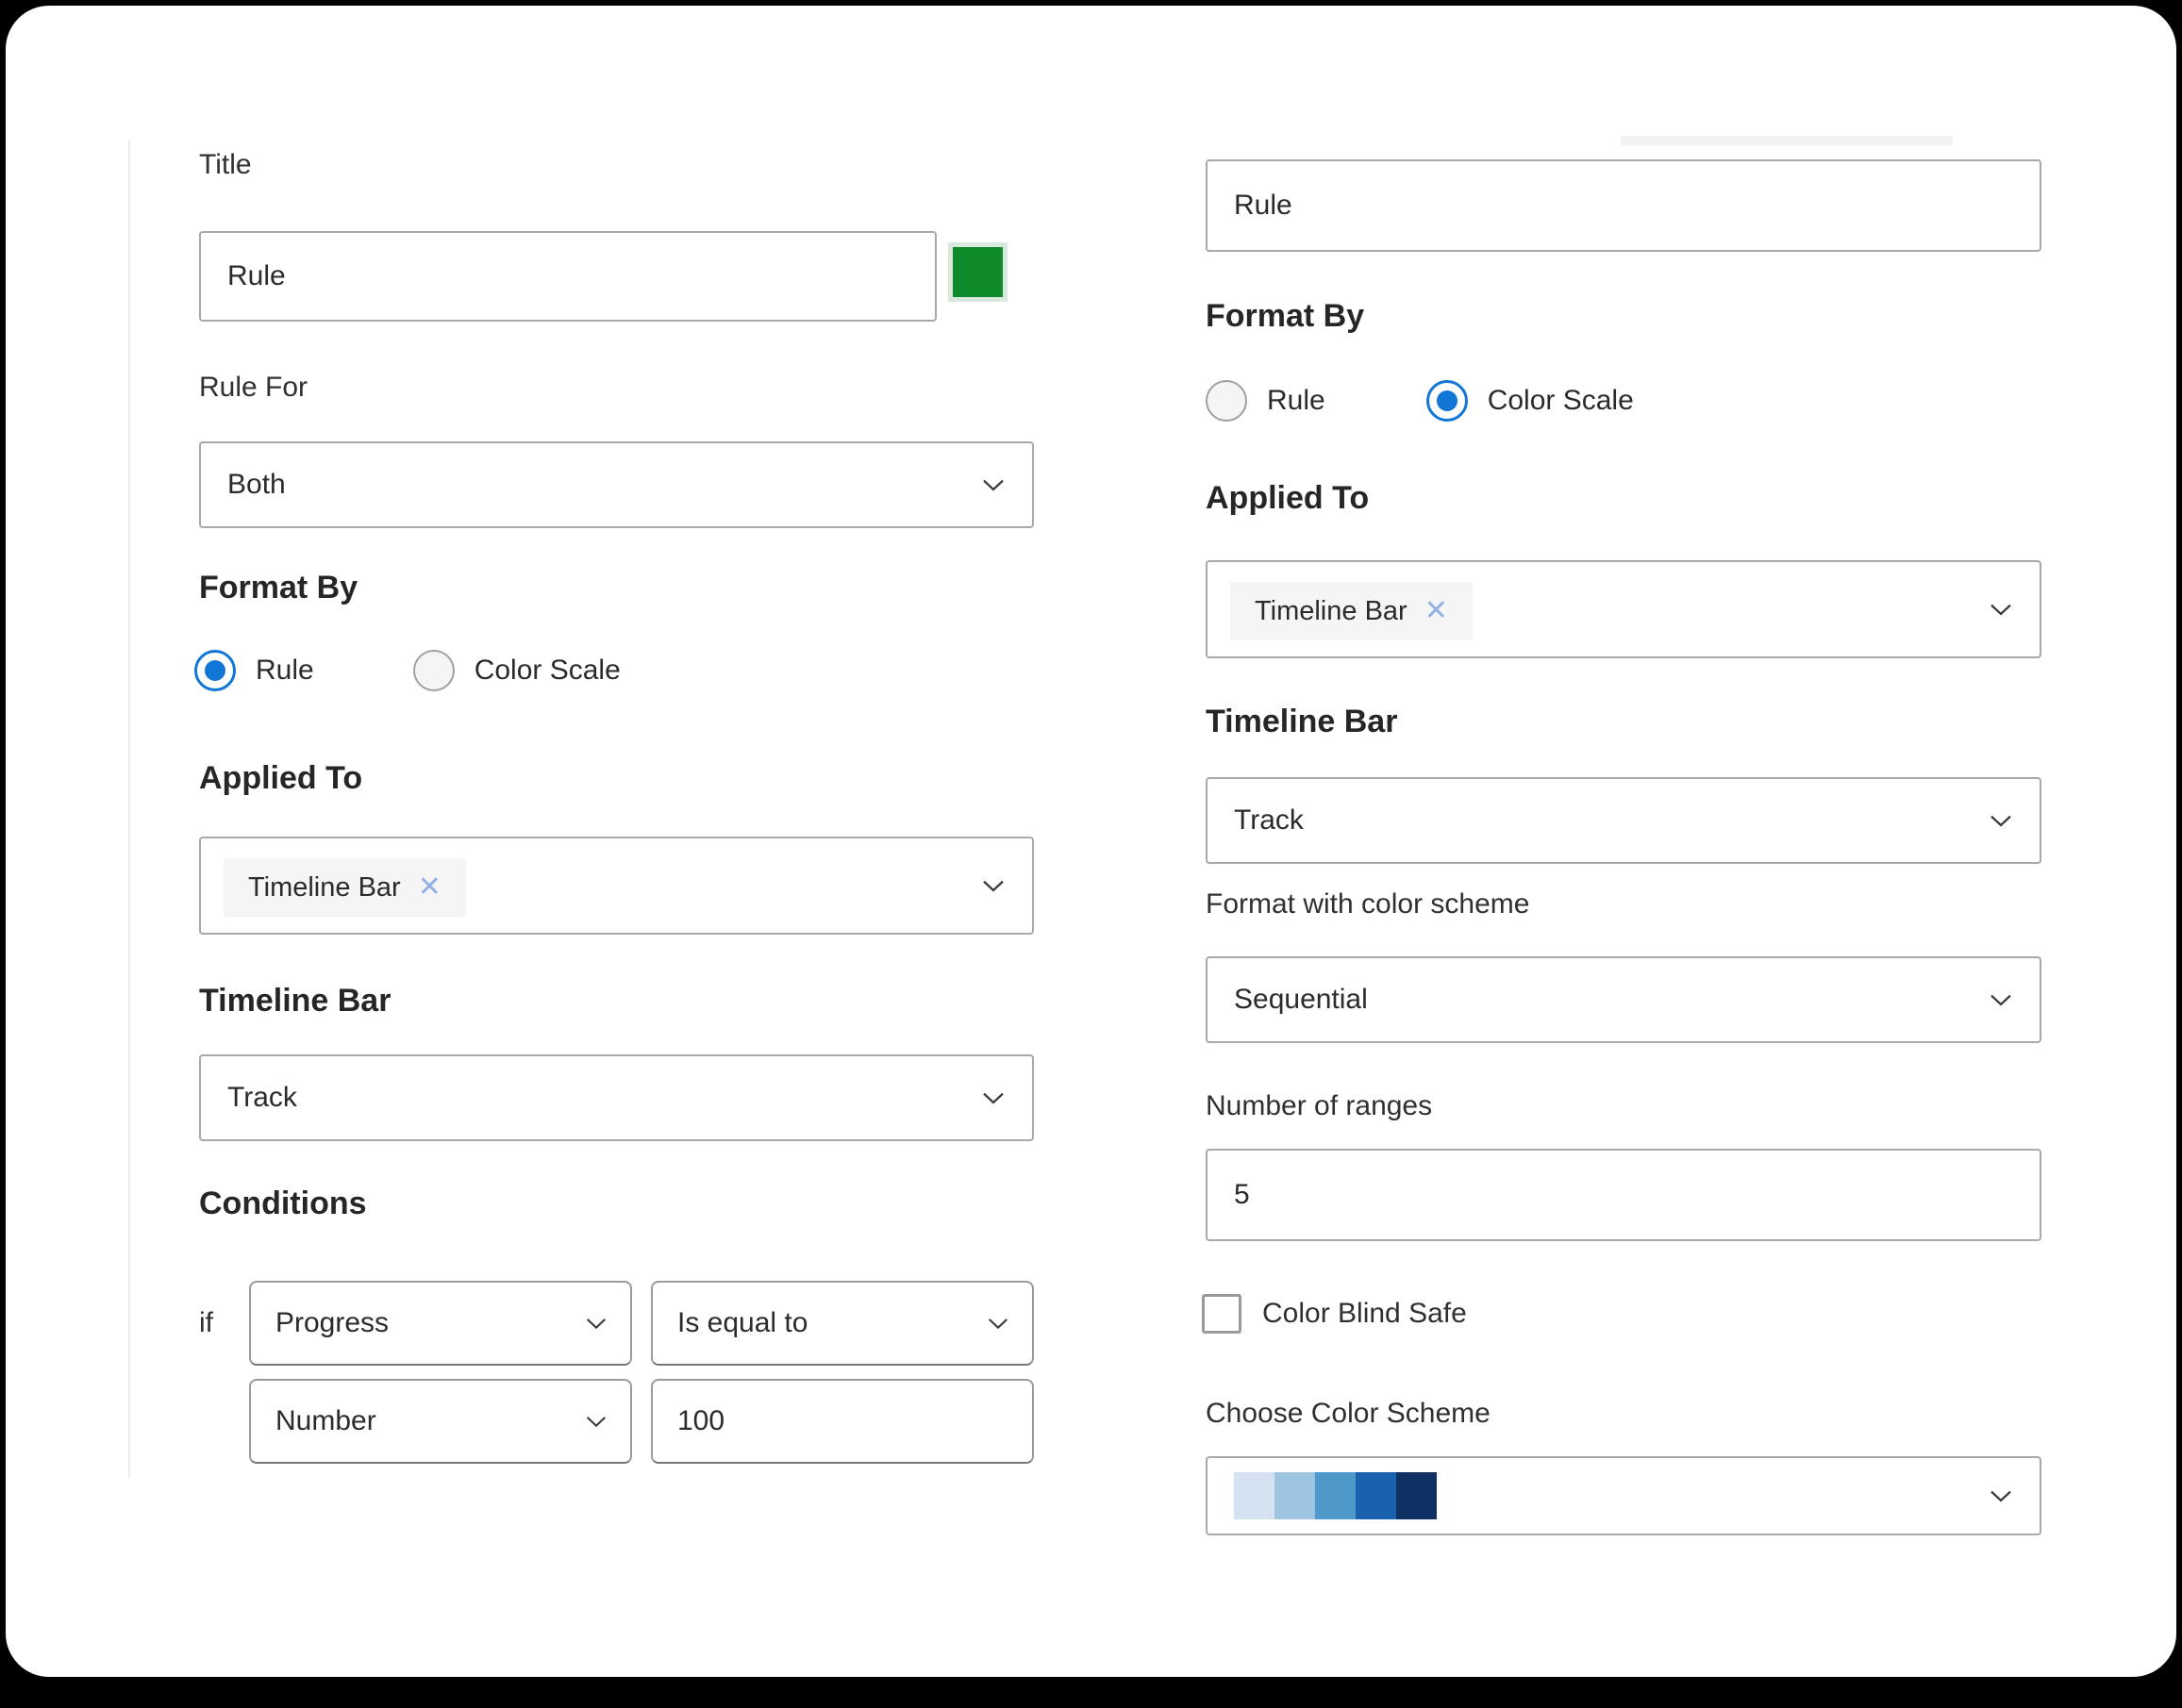 This screenshot has height=1708, width=2182. I want to click on scheme-type-select: Sequential, so click(1623, 1000).